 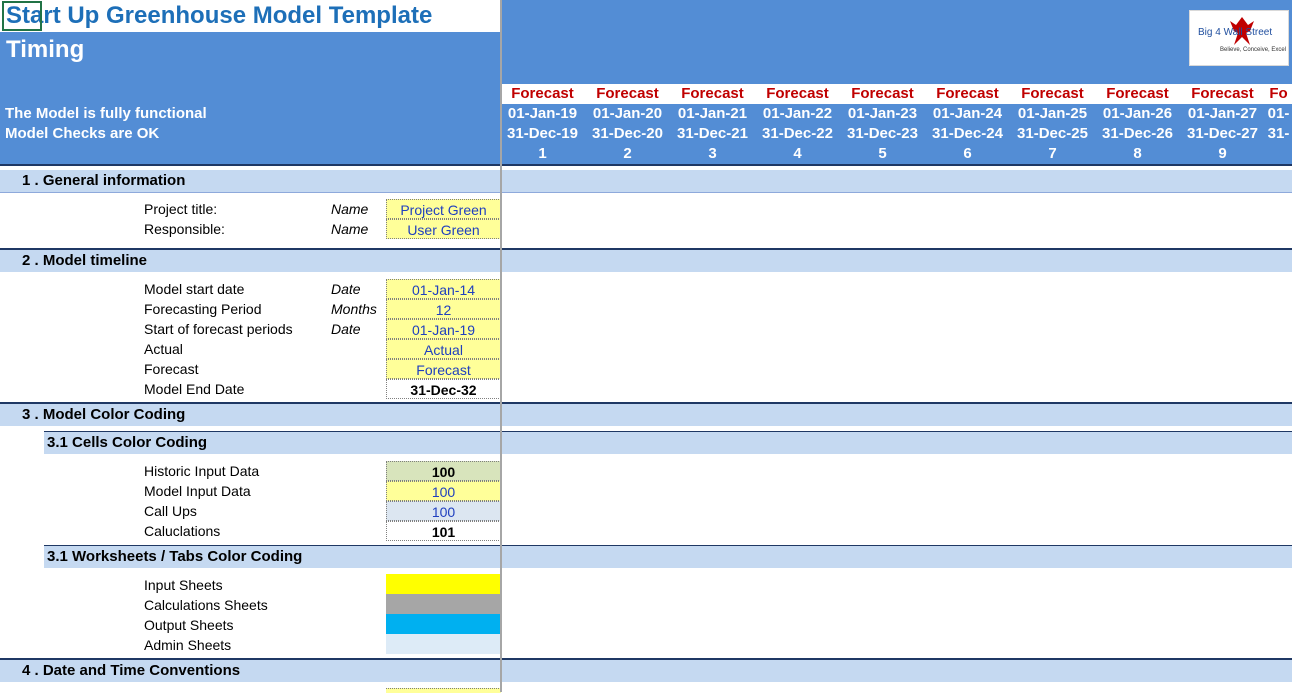 What do you see at coordinates (443, 531) in the screenshot?
I see `calculations-sample: 101` at bounding box center [443, 531].